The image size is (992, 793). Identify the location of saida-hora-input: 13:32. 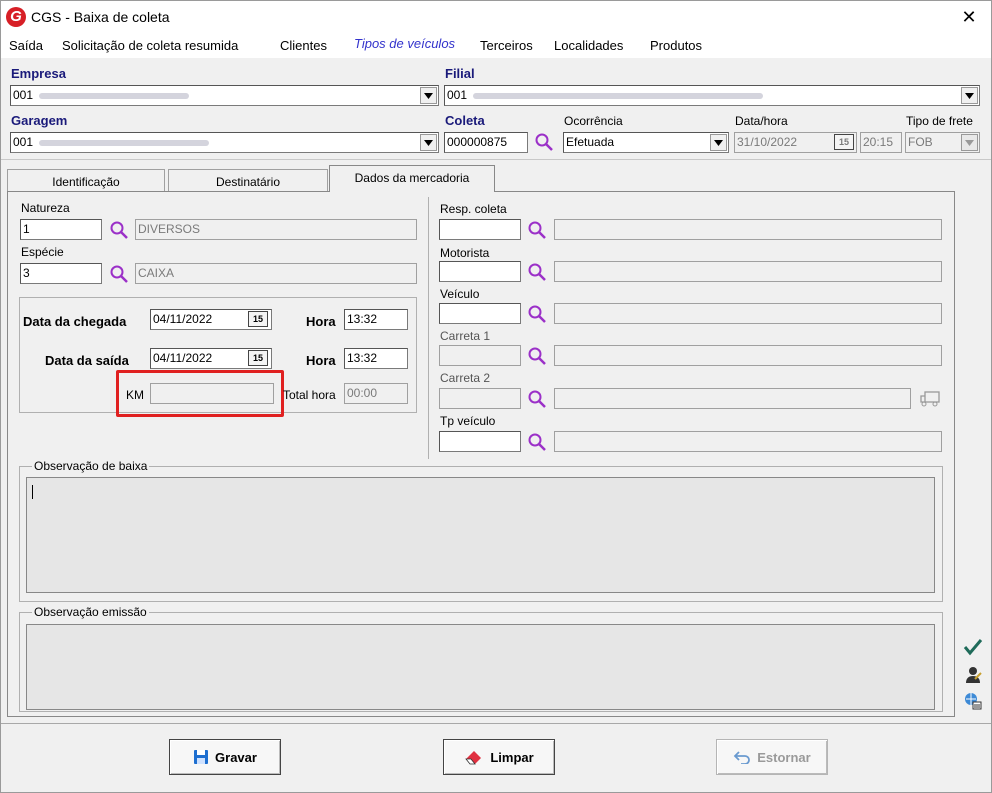
(376, 358).